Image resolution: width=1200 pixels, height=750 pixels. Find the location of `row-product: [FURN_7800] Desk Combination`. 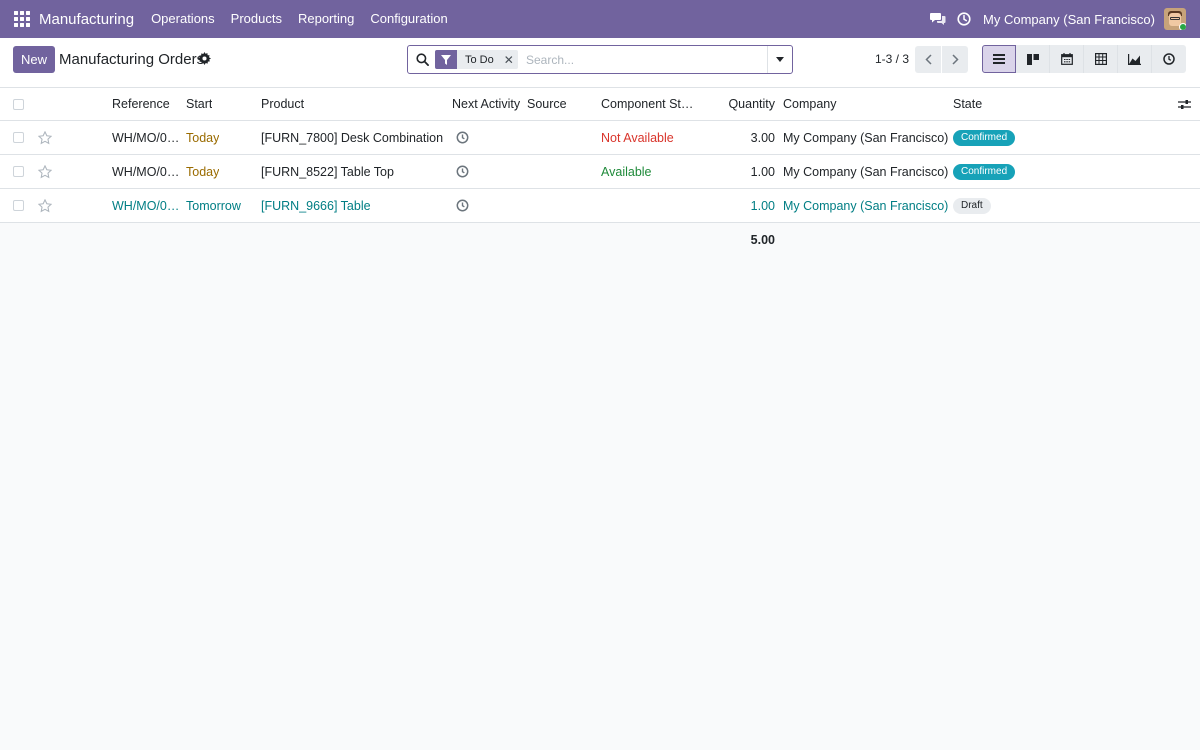

row-product: [FURN_7800] Desk Combination is located at coordinates (352, 137).